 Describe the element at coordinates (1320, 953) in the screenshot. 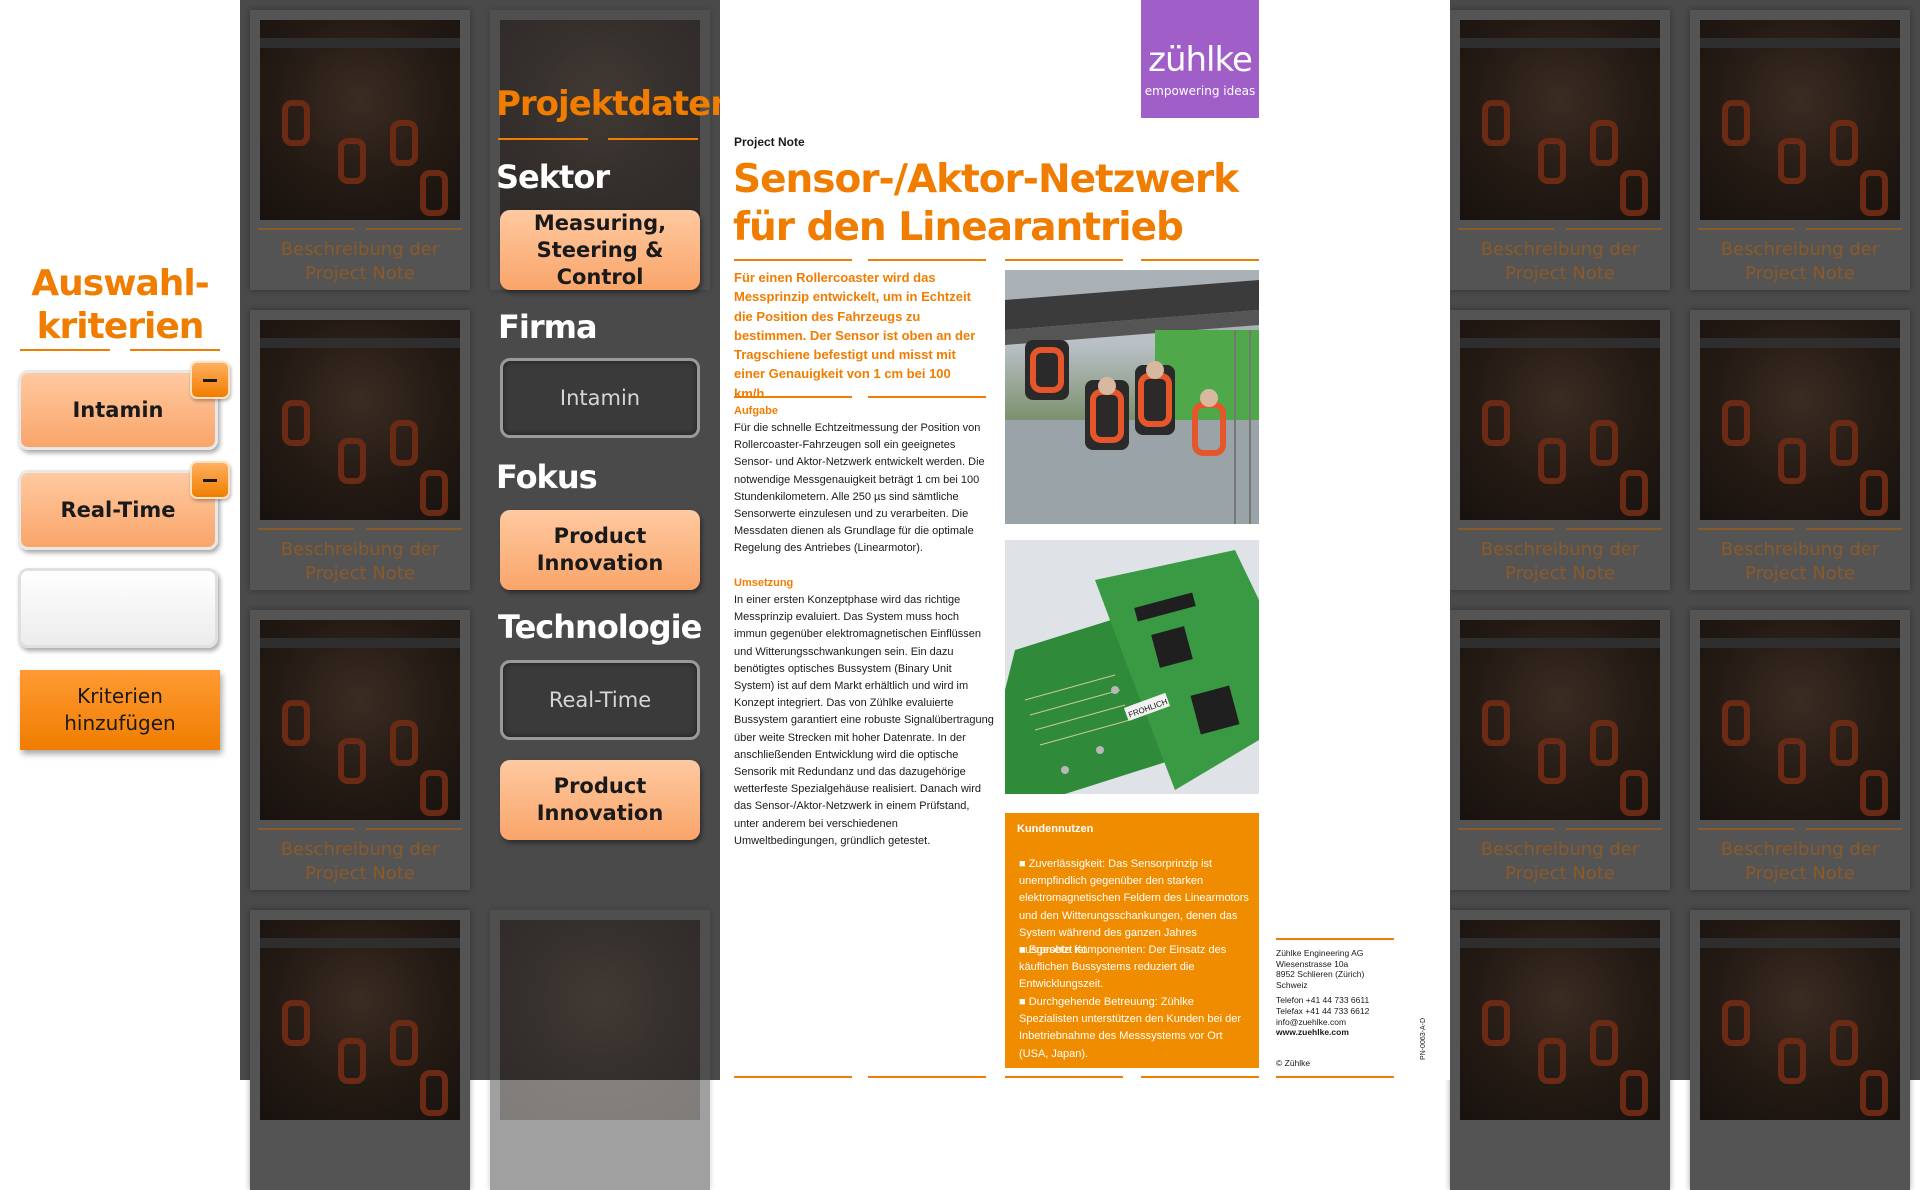

I see `address-company: Zühlke Engineering AG` at that location.